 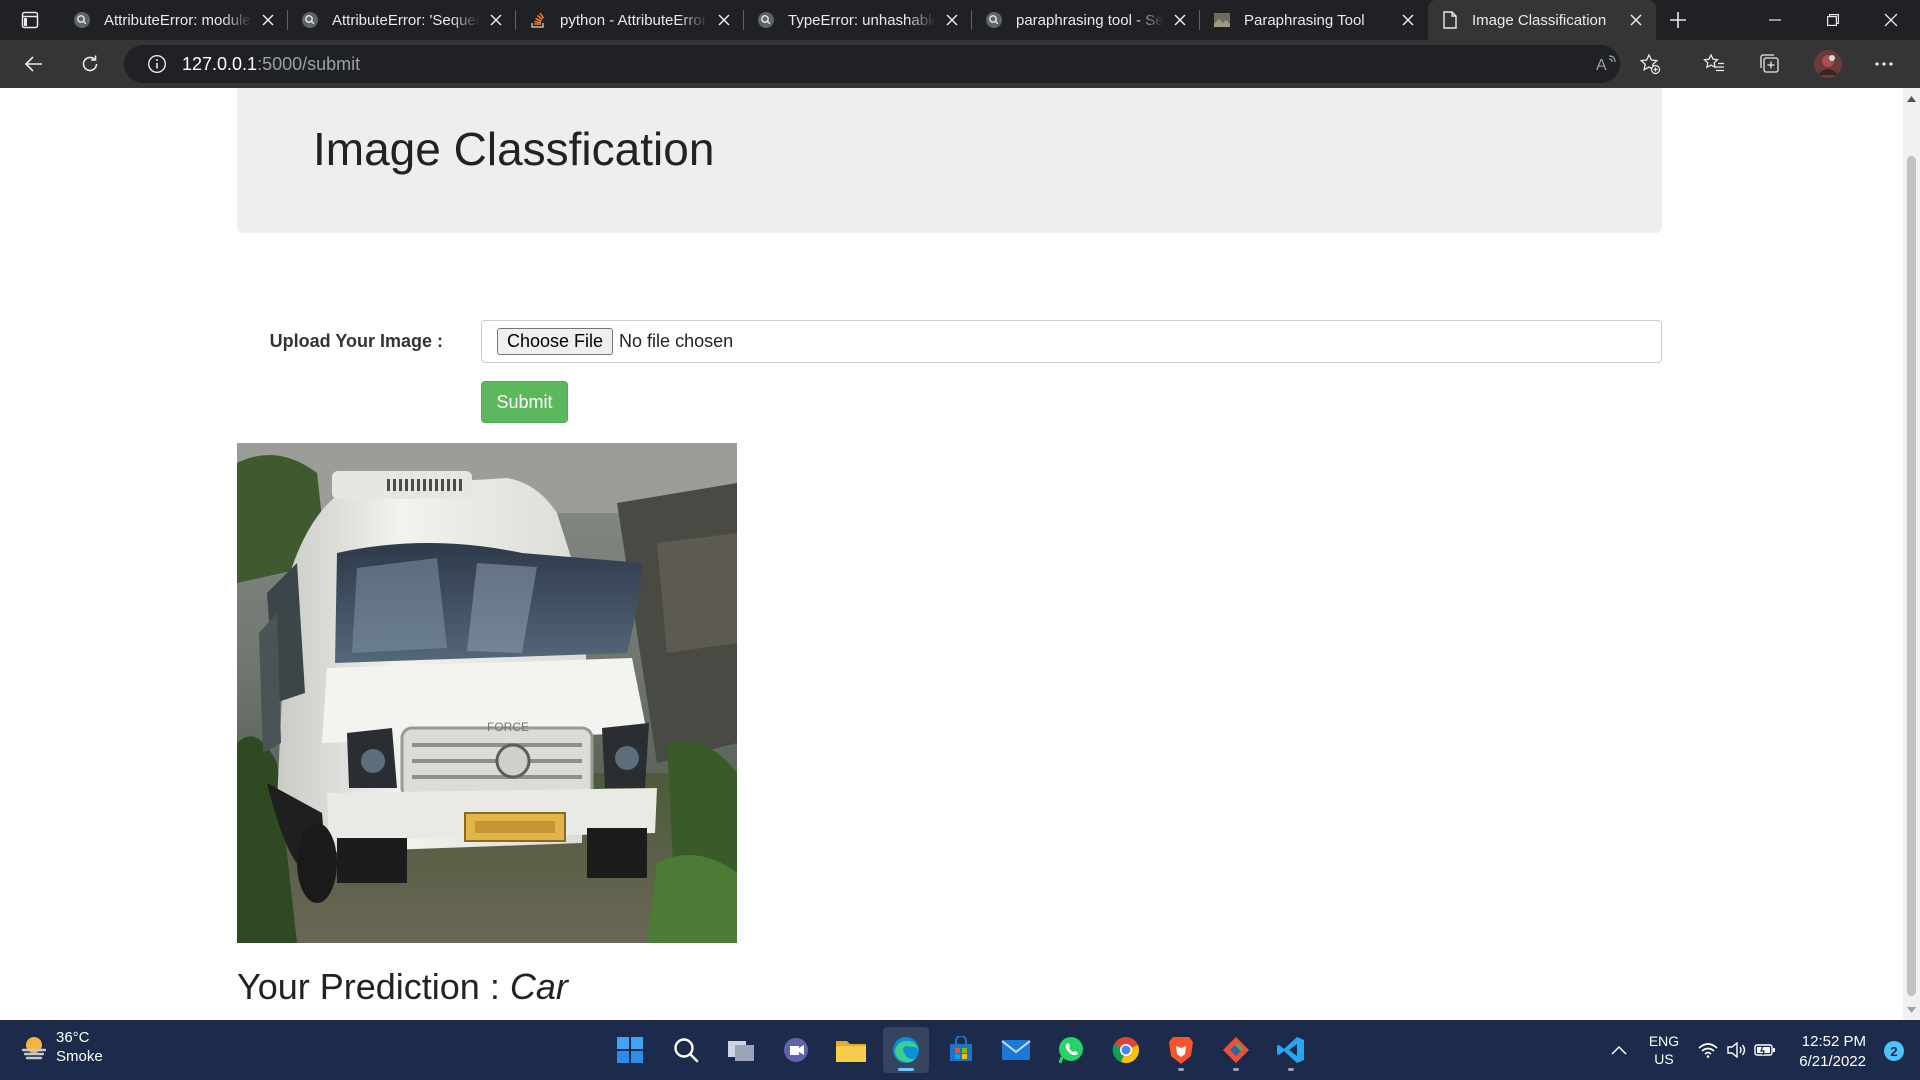 I want to click on page-scrollbar, so click(x=1911, y=554).